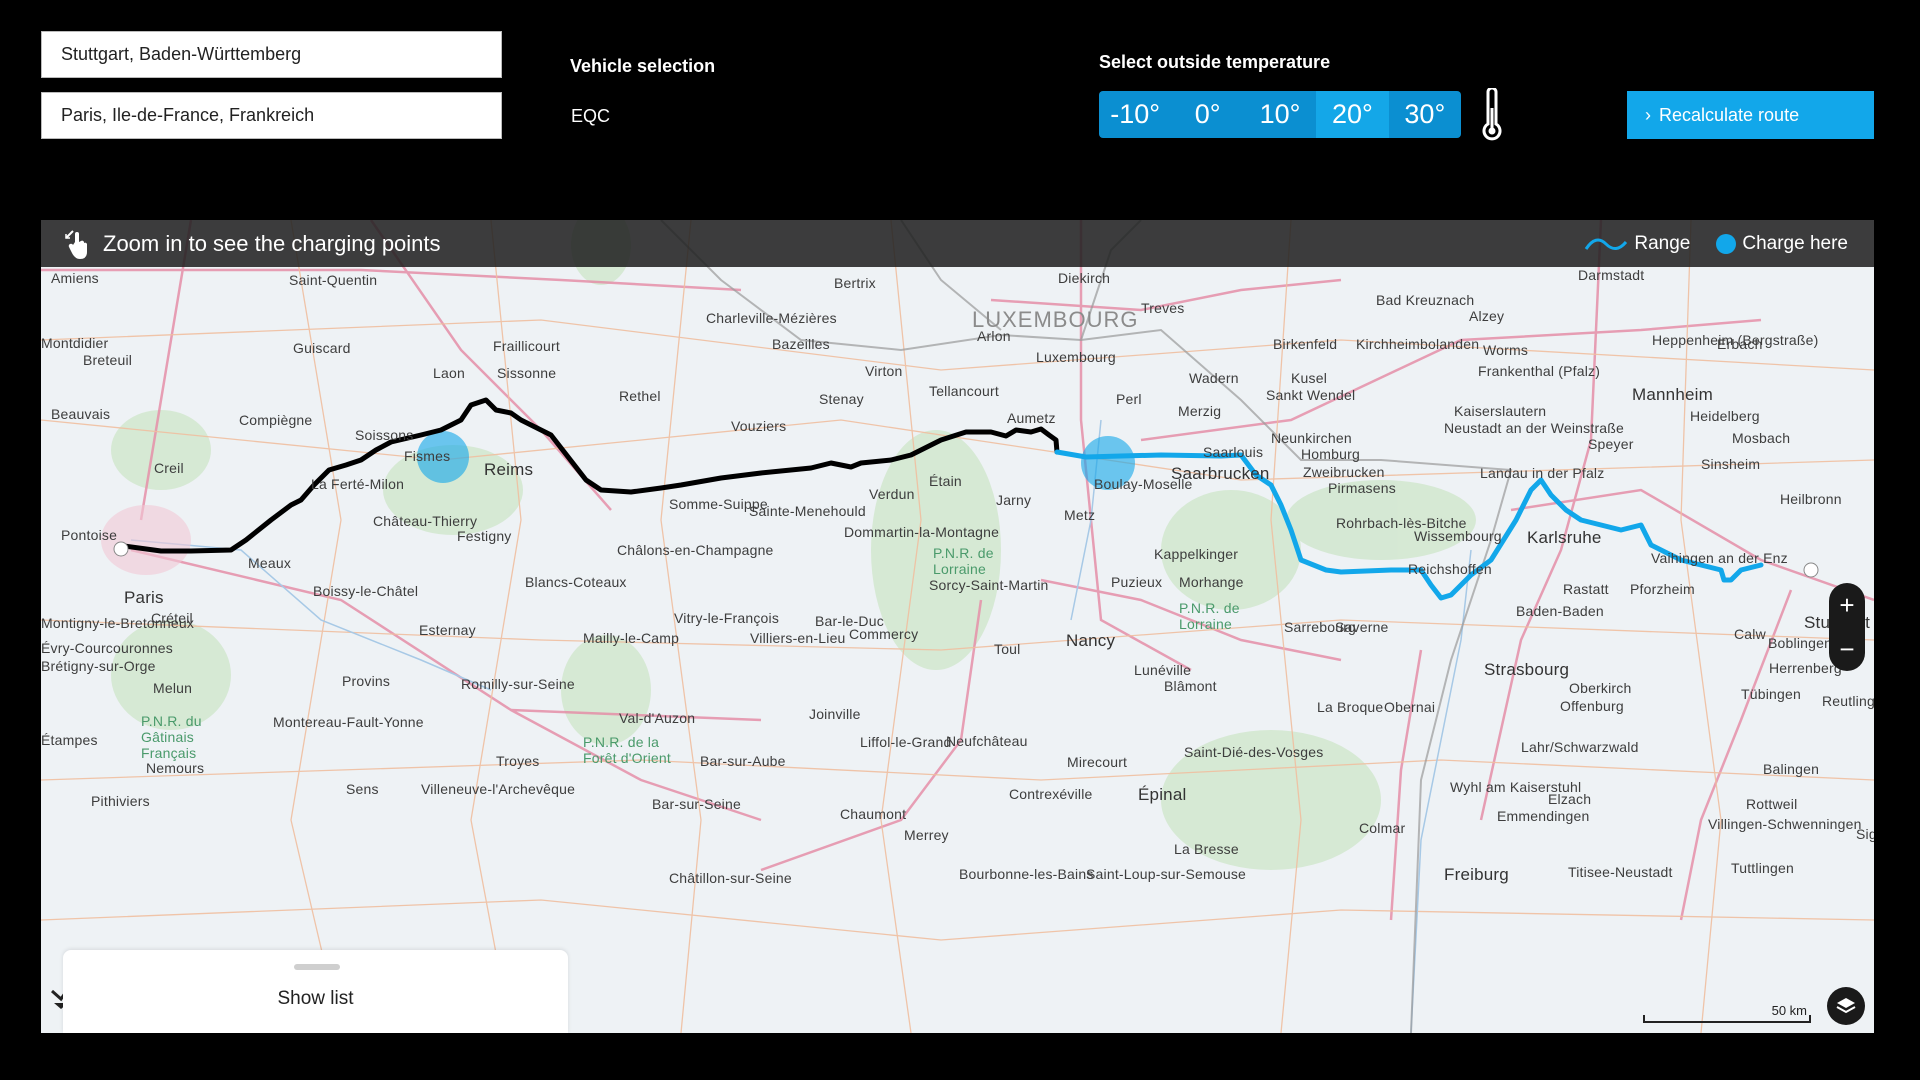 The image size is (1920, 1080). What do you see at coordinates (1031, 418) in the screenshot?
I see `map-place-label: Aumetz` at bounding box center [1031, 418].